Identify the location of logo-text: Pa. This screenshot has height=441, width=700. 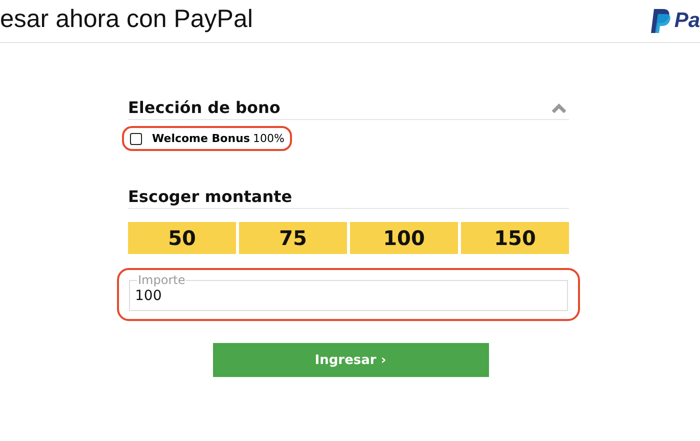
(687, 21).